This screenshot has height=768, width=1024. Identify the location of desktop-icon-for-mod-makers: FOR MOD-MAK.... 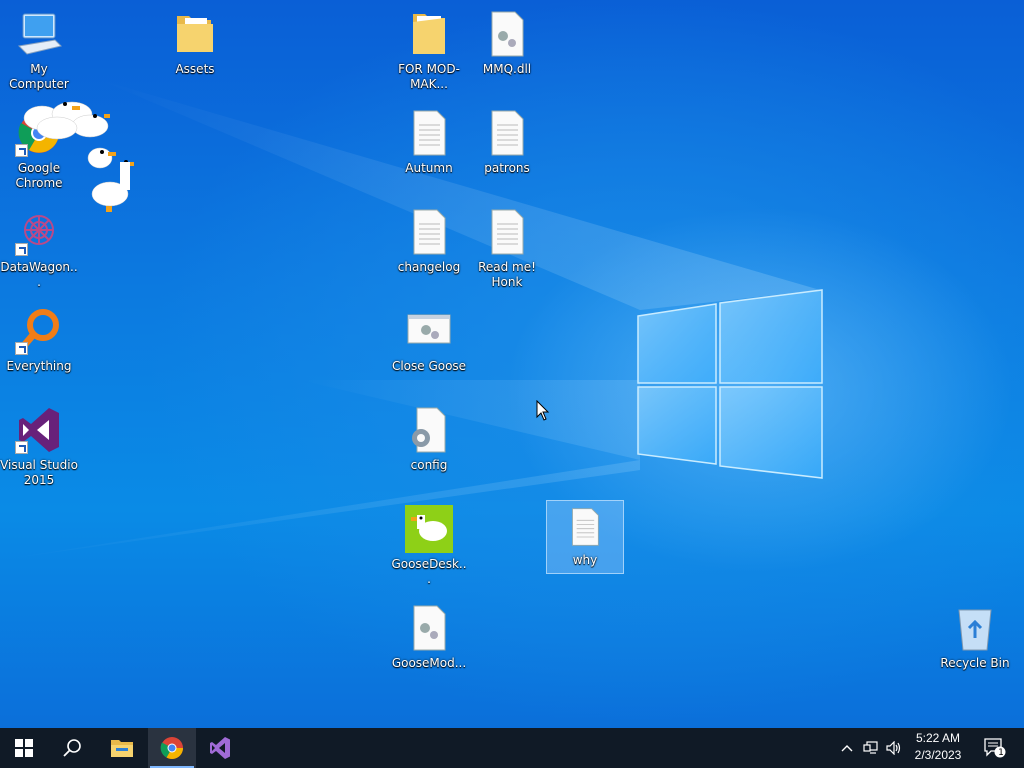
(429, 51).